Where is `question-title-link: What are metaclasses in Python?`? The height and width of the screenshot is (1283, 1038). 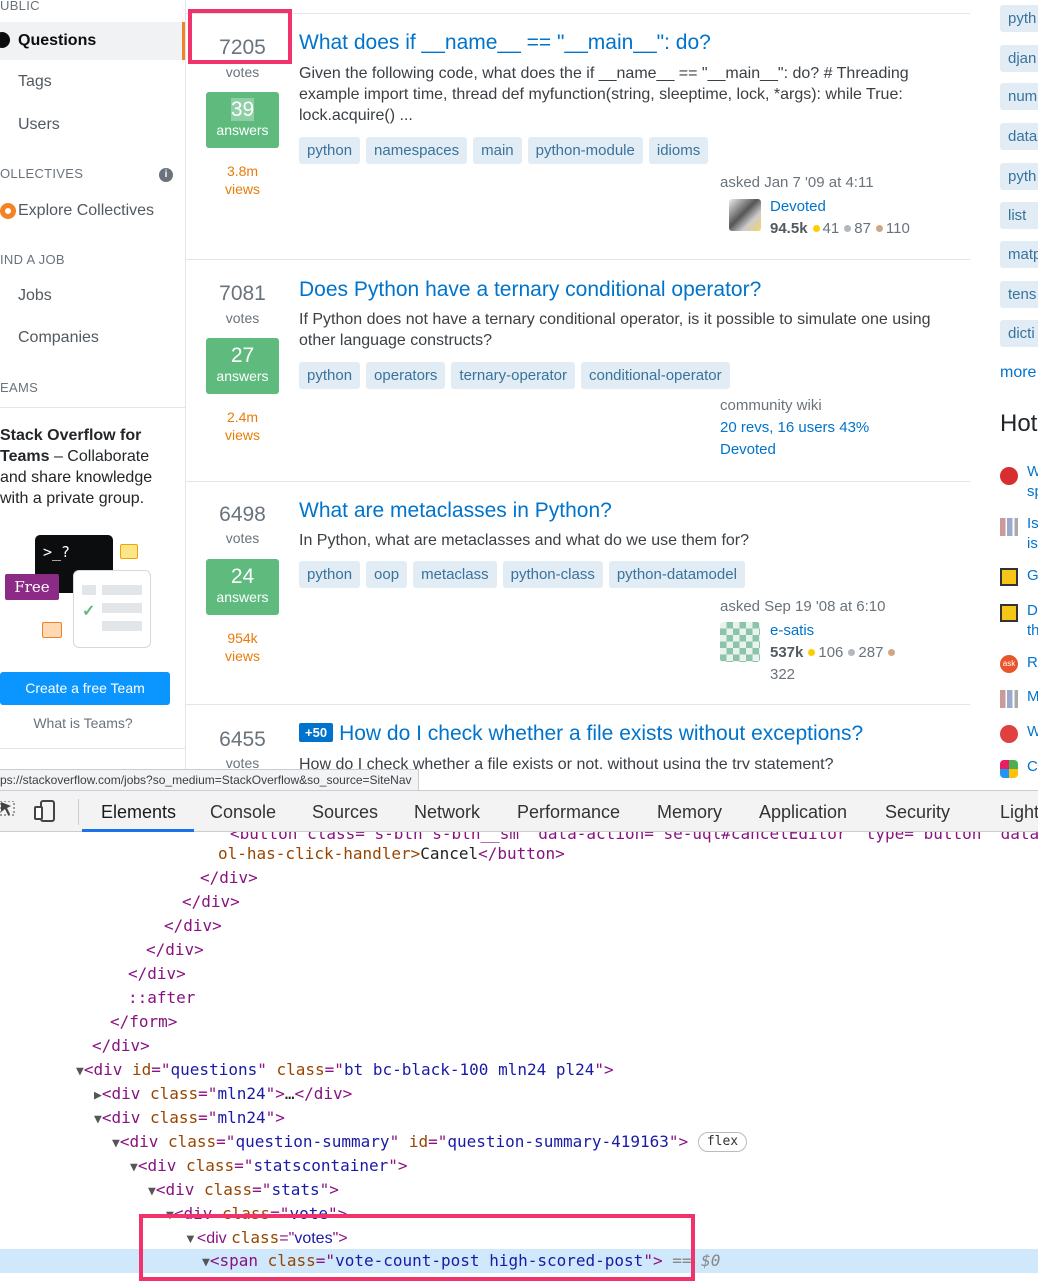 question-title-link: What are metaclasses in Python? is located at coordinates (455, 511).